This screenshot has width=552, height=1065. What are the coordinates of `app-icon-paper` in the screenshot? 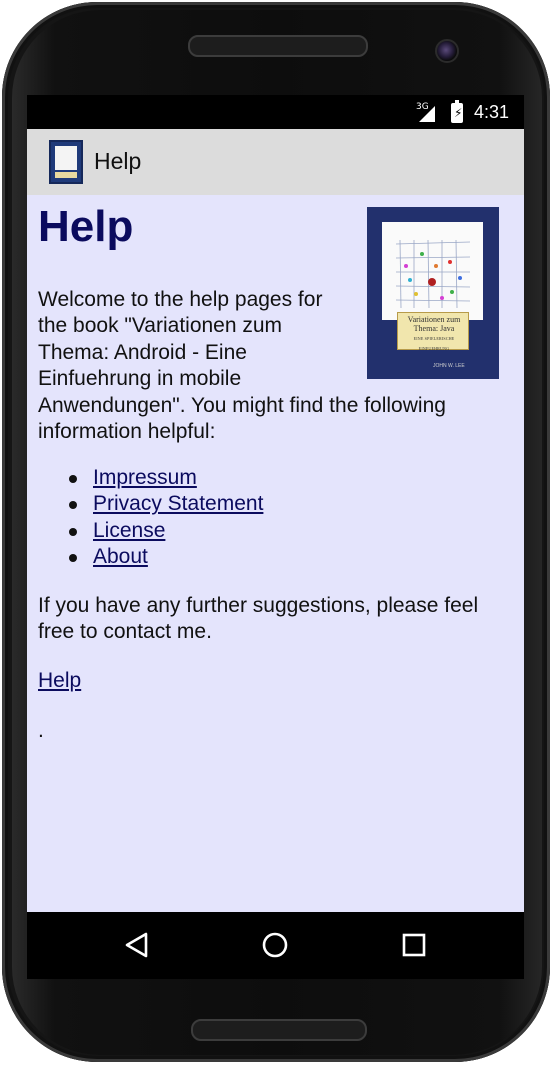 It's located at (66, 158).